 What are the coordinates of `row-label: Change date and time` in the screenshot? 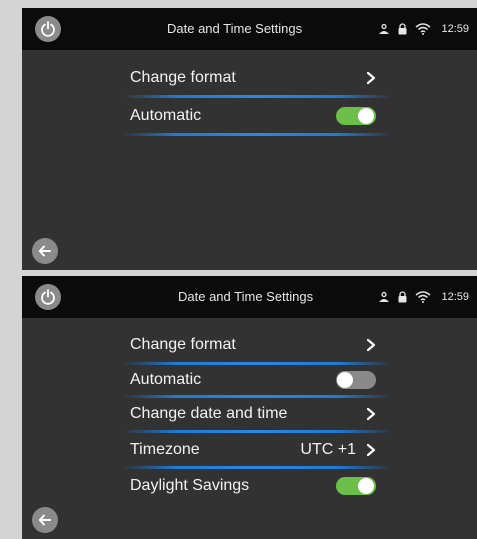 It's located at (209, 413).